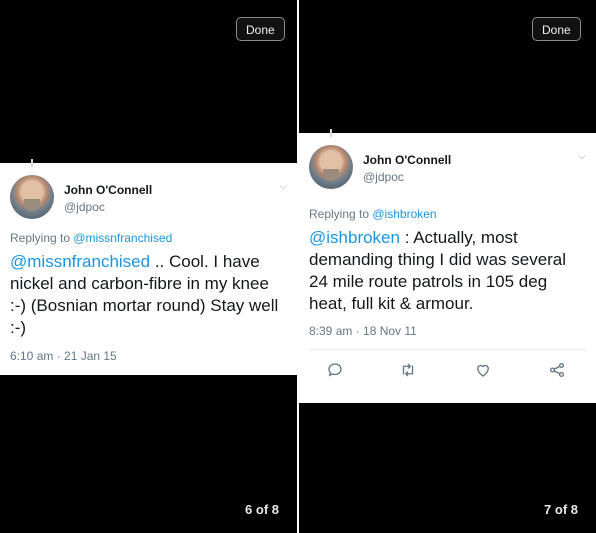 Image resolution: width=596 pixels, height=533 pixels. Describe the element at coordinates (404, 214) in the screenshot. I see `replying-to-link: @ishbroken` at that location.